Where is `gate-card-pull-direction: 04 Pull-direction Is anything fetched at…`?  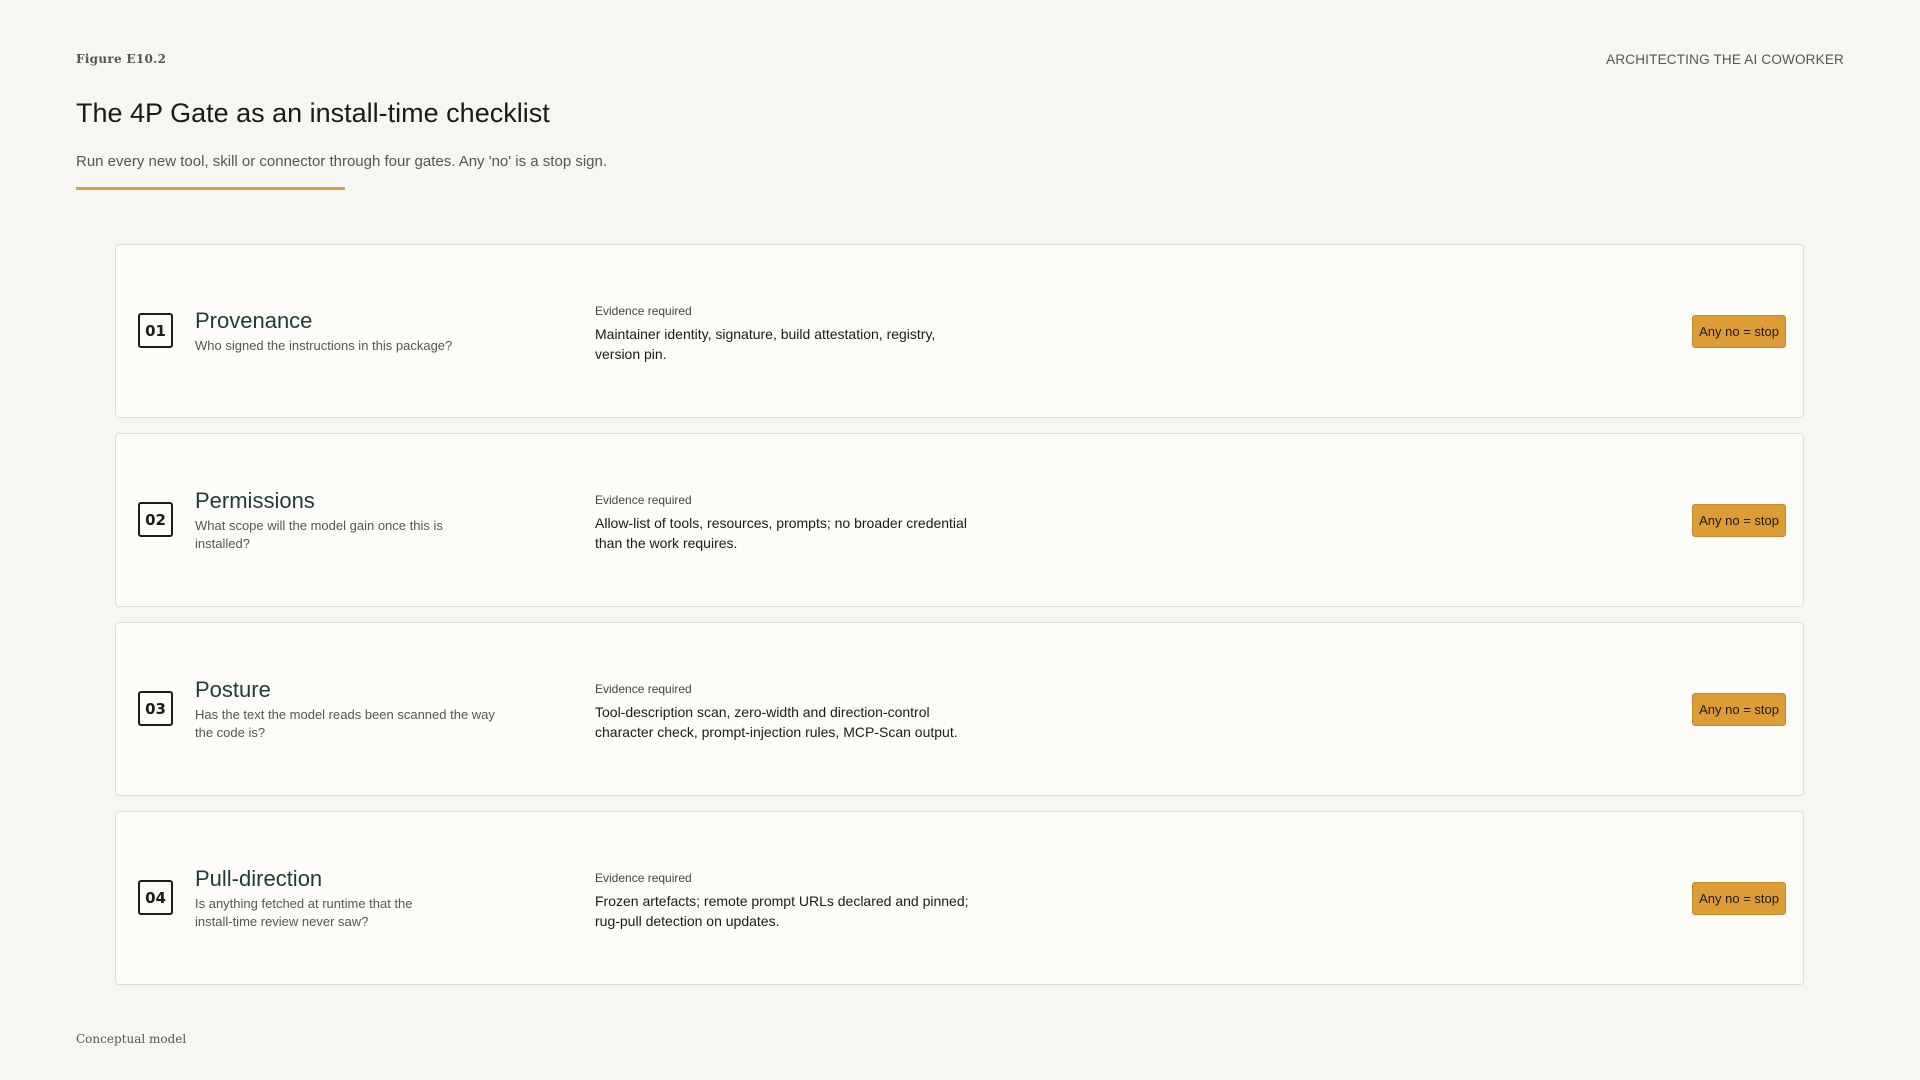
gate-card-pull-direction: 04 Pull-direction Is anything fetched at… is located at coordinates (959, 898).